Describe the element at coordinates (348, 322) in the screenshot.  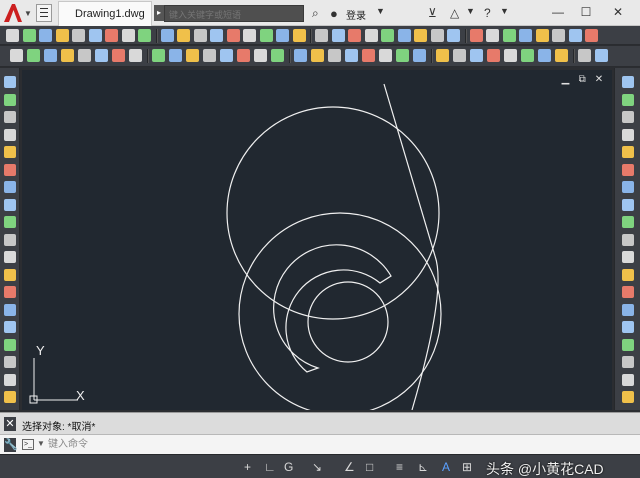
I see `inner-circle` at that location.